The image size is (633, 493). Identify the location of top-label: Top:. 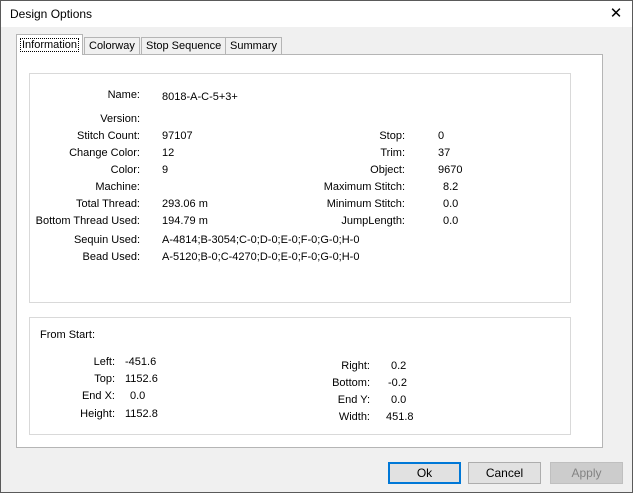
(104, 379).